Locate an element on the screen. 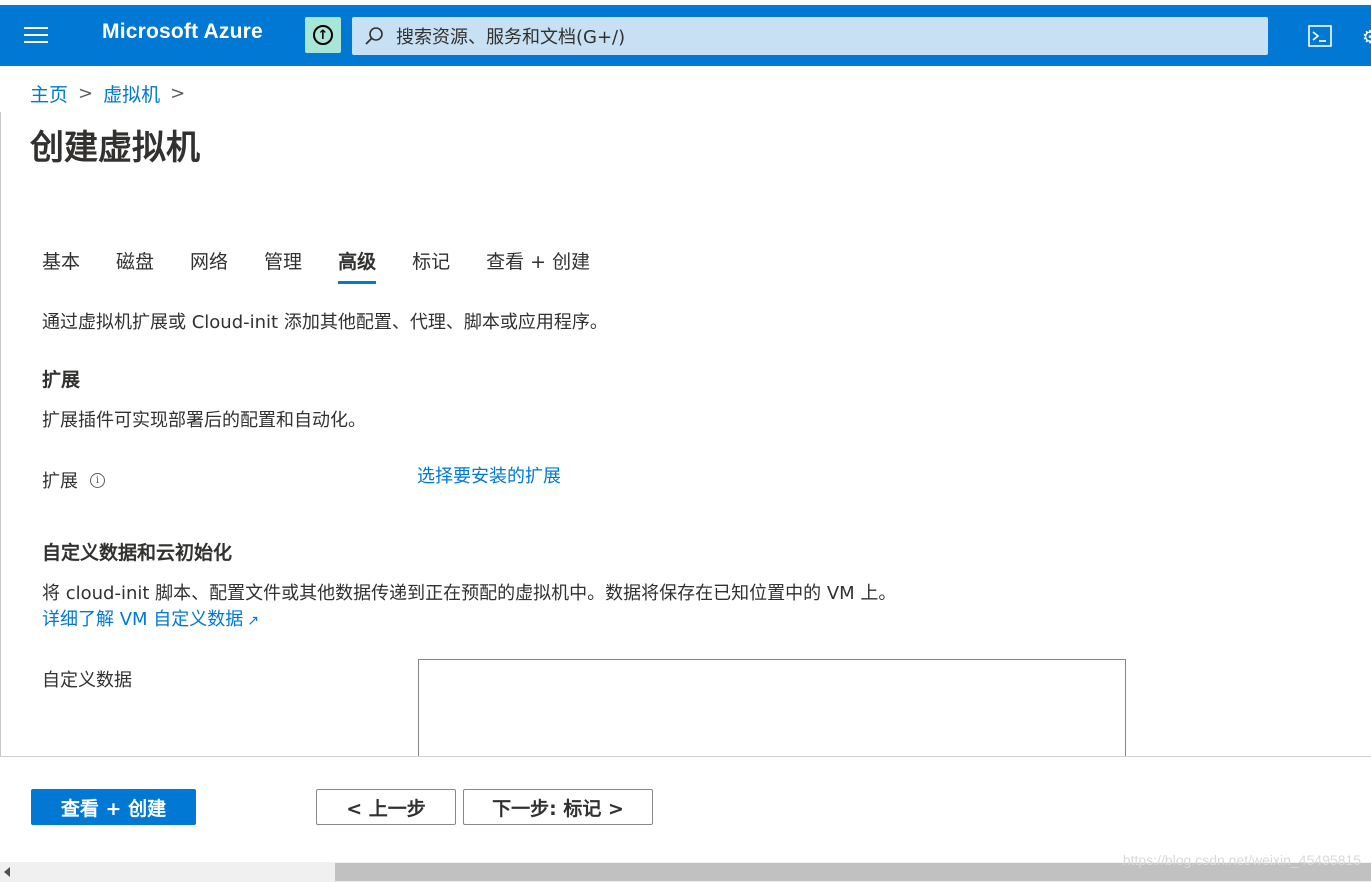 This screenshot has height=882, width=1371. top-bar: Microsoft Azure ↑ 搜索资源、服务和文档(G+/) ⚙ is located at coordinates (685, 33).